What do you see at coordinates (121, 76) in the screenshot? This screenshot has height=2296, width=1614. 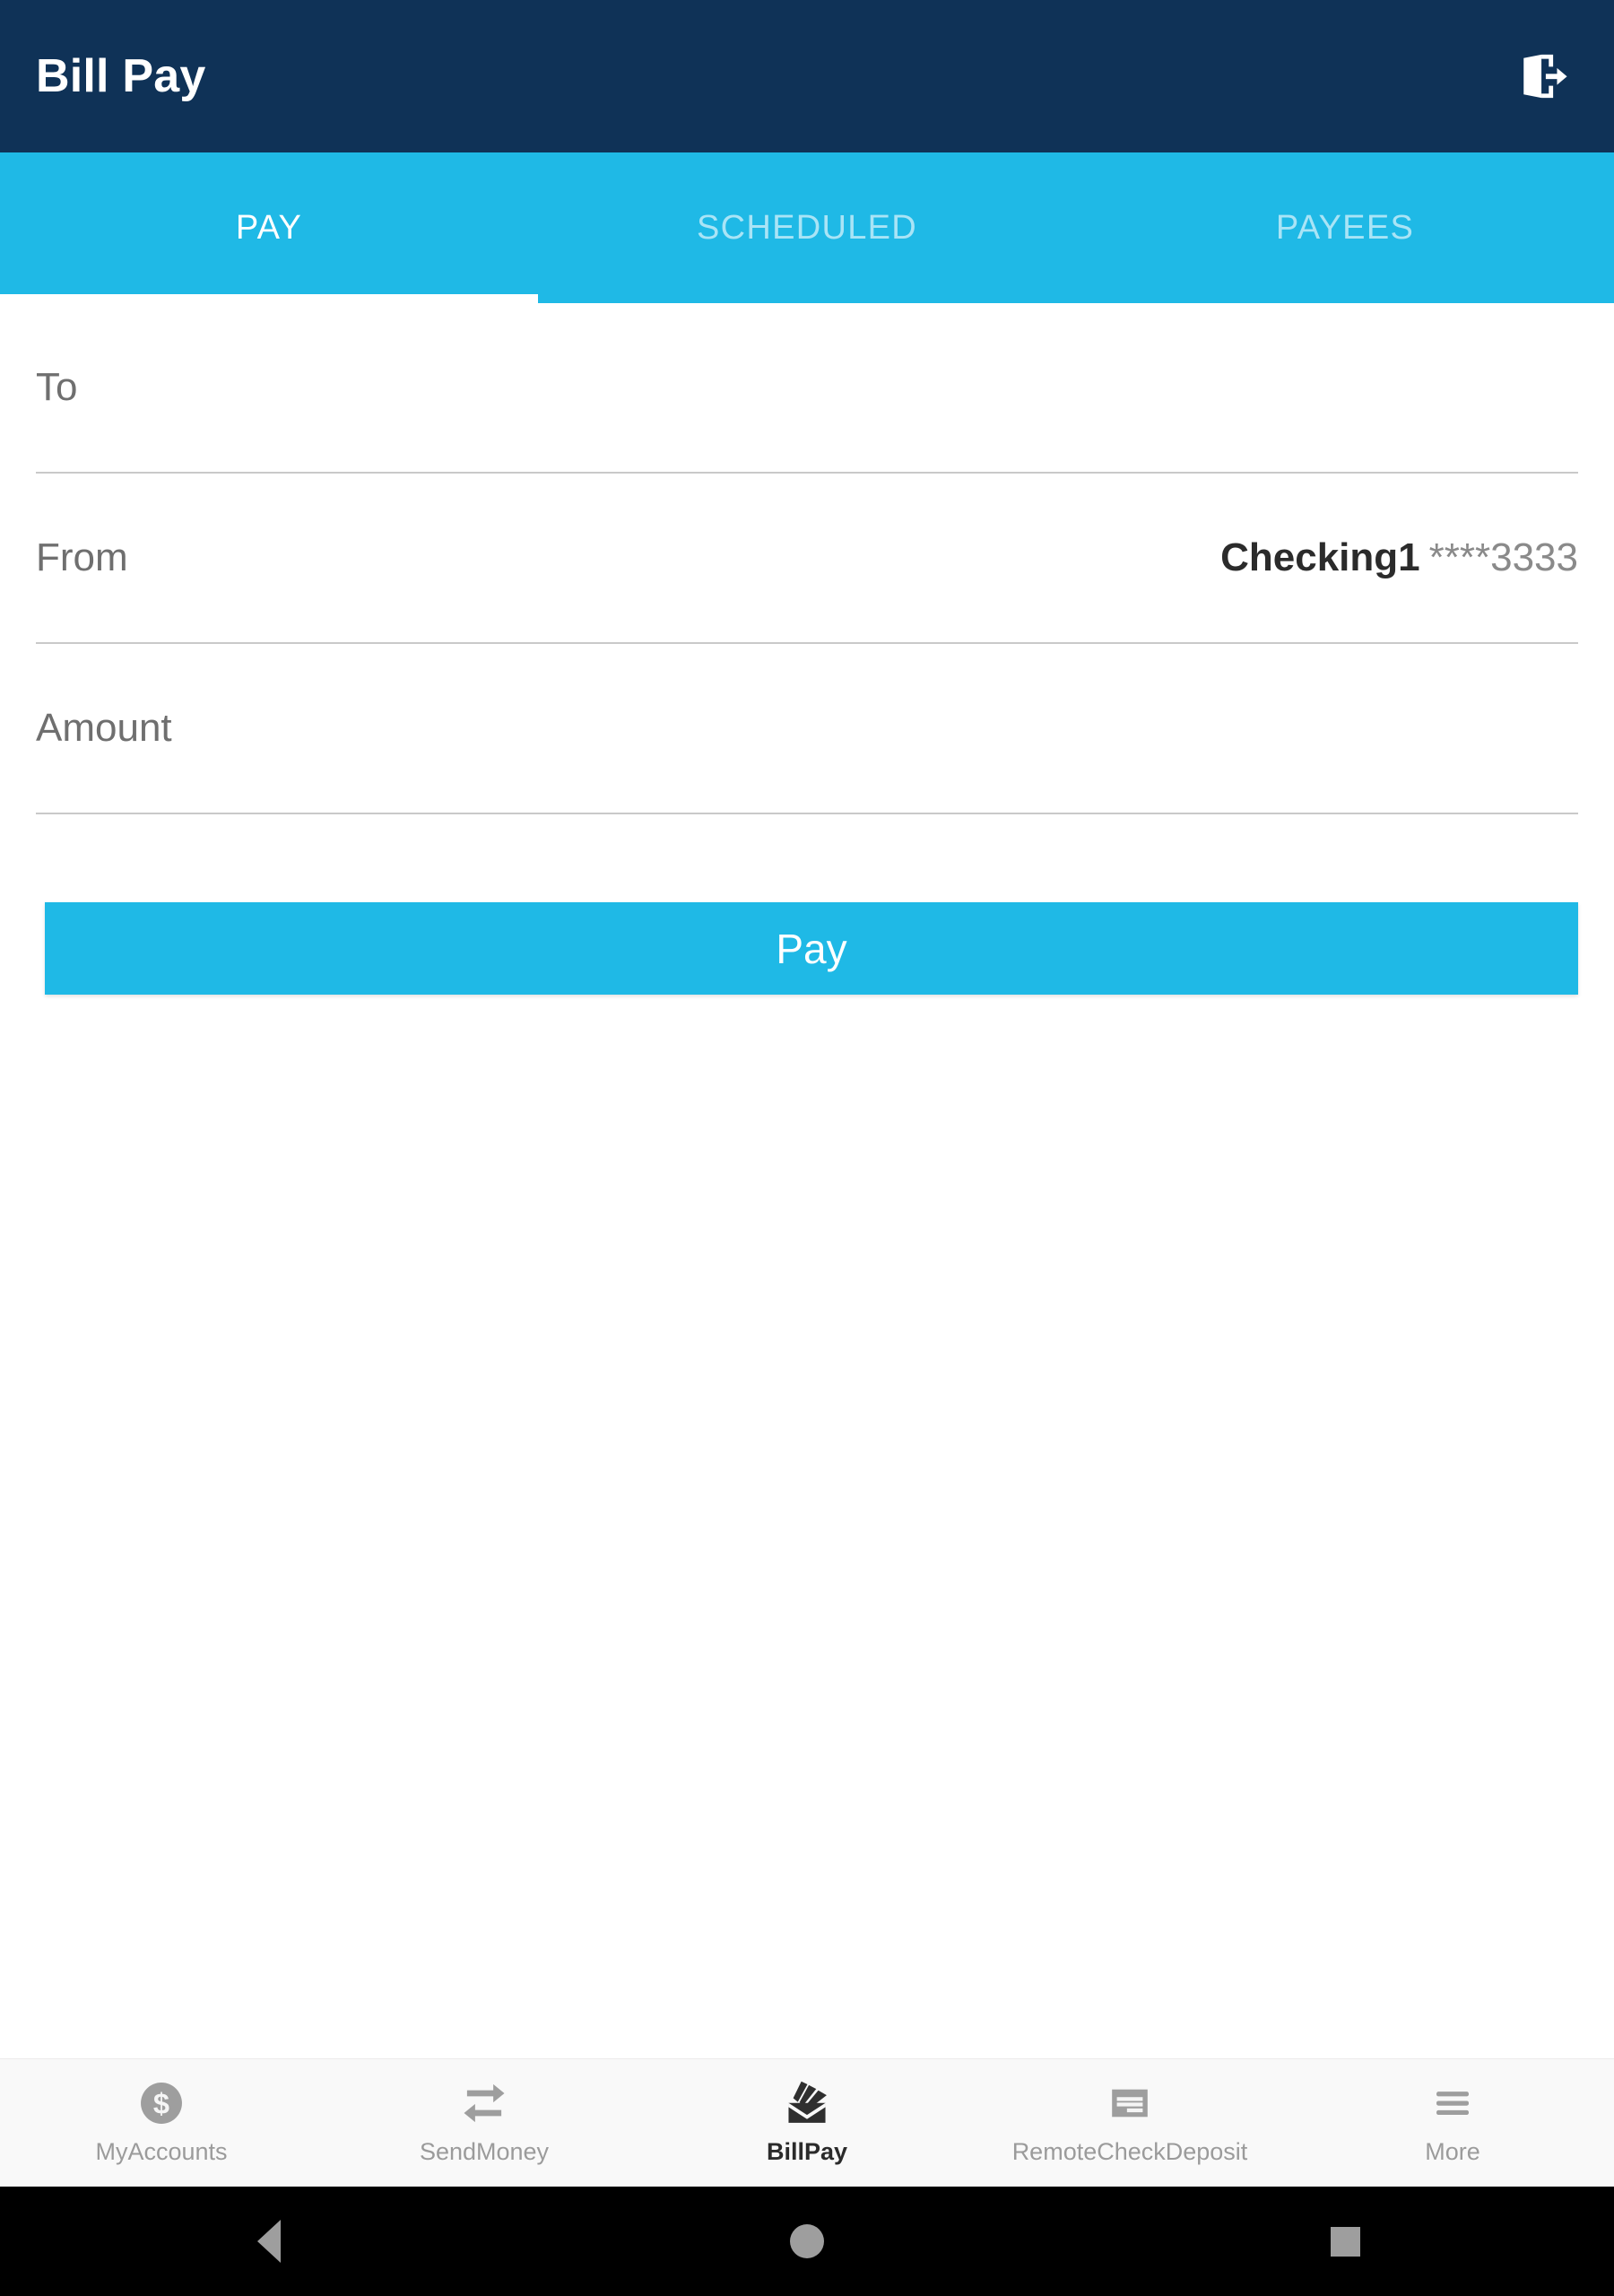 I see `page-title: Bill Pay` at bounding box center [121, 76].